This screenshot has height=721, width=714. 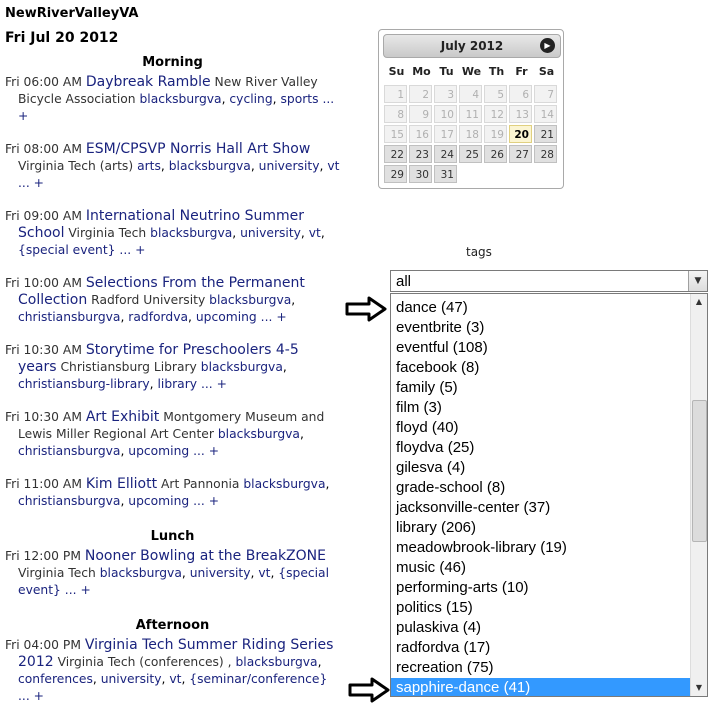 I want to click on calendar-day: 31, so click(x=445, y=174).